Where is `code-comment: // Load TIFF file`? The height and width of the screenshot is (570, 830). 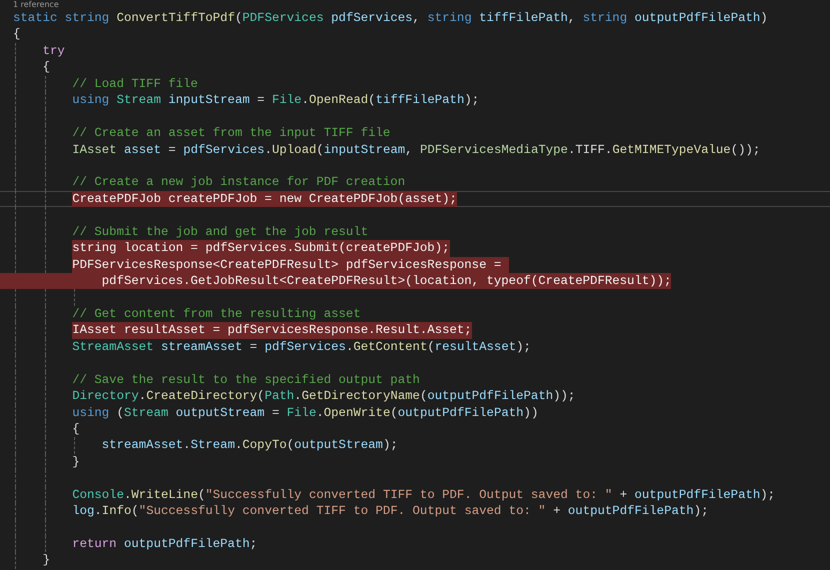
code-comment: // Load TIFF file is located at coordinates (135, 84).